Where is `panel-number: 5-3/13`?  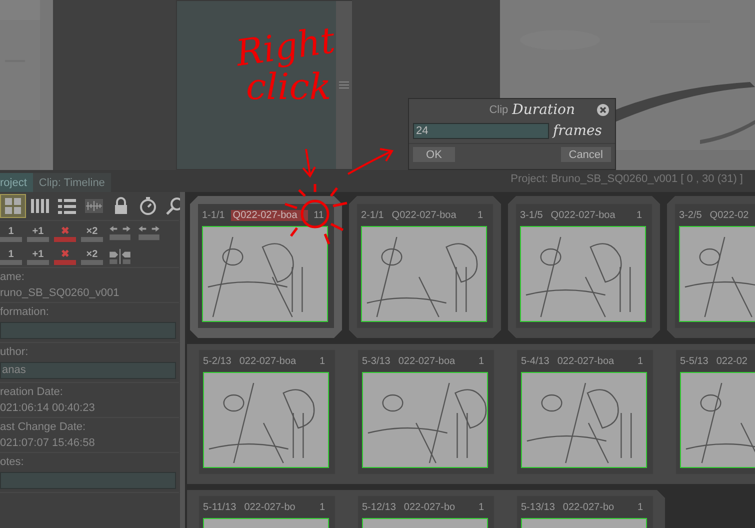 panel-number: 5-3/13 is located at coordinates (376, 361).